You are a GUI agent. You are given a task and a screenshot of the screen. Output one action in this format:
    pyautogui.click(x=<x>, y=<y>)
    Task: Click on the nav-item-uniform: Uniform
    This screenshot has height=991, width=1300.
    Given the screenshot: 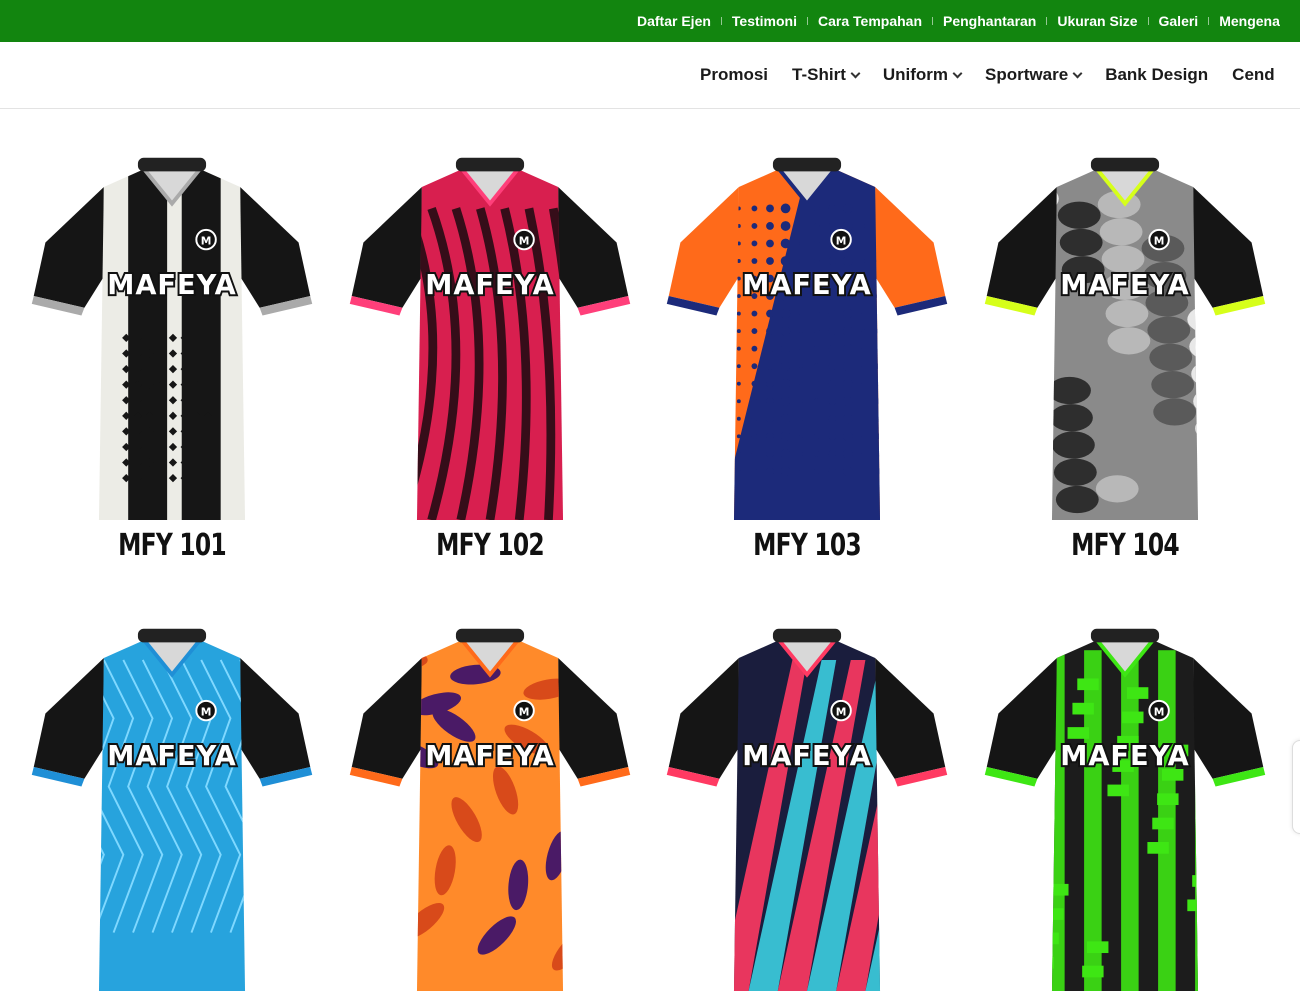 What is the action you would take?
    pyautogui.click(x=922, y=75)
    